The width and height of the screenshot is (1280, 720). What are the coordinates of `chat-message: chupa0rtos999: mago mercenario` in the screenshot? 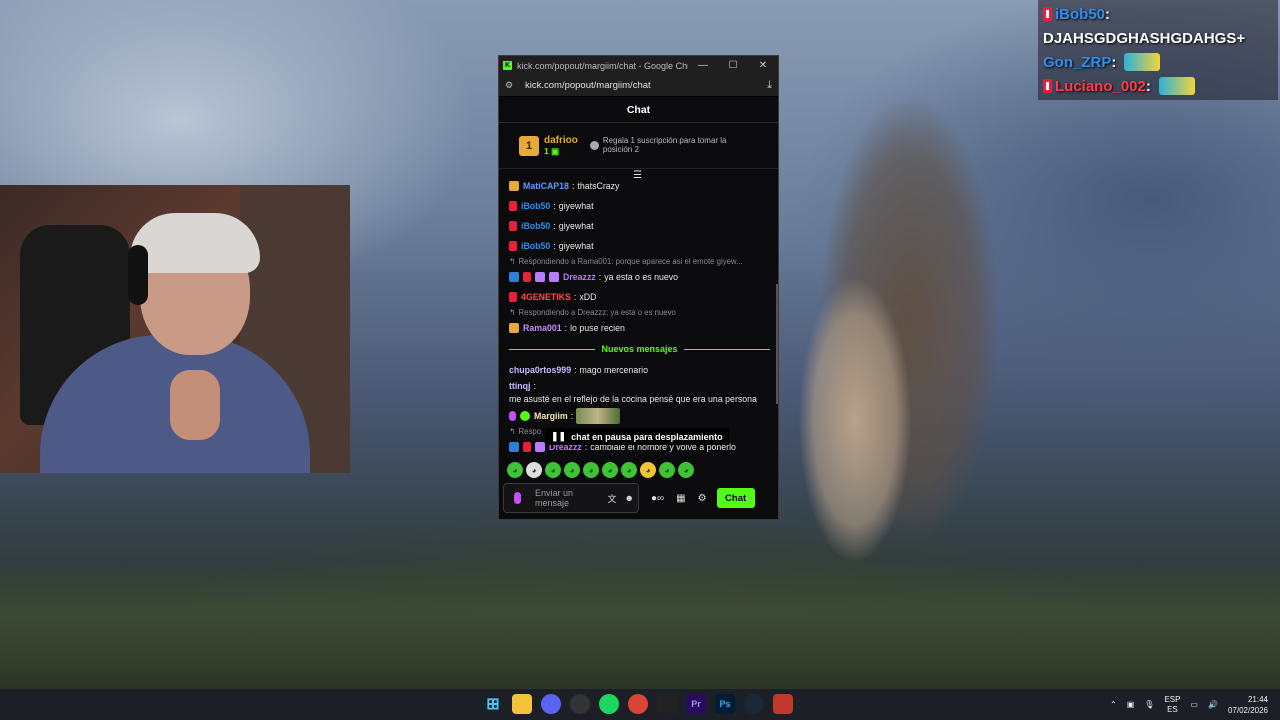 It's located at (639, 370).